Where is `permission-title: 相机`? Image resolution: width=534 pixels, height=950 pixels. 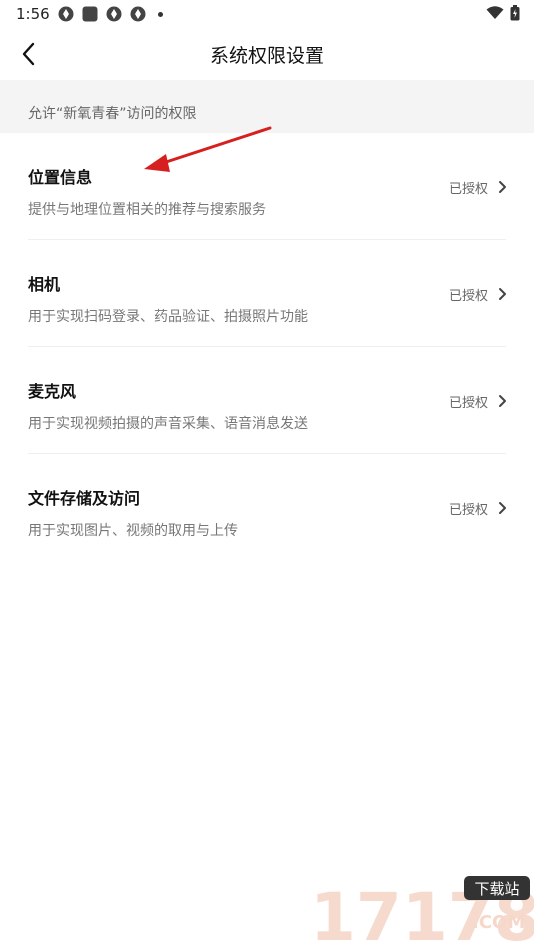 permission-title: 相机 is located at coordinates (44, 284).